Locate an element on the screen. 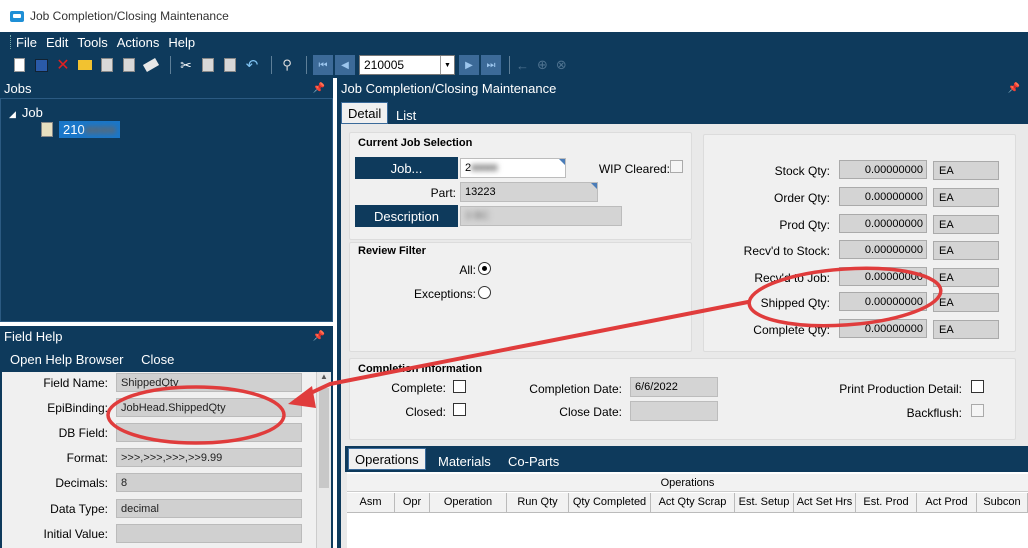 The width and height of the screenshot is (1028, 548). description-field: 3 BC is located at coordinates (541, 216).